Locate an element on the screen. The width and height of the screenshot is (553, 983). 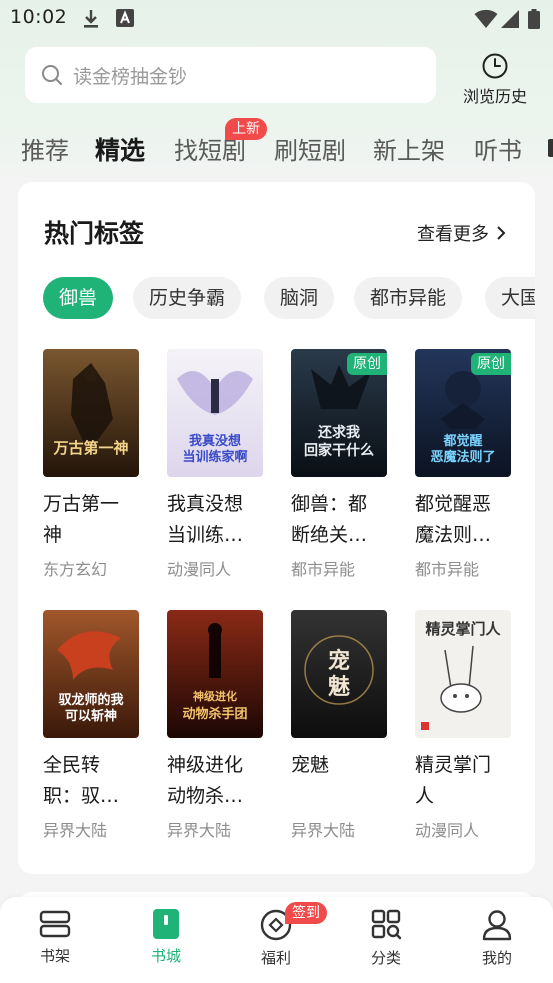
battery-icon is located at coordinates (534, 19).